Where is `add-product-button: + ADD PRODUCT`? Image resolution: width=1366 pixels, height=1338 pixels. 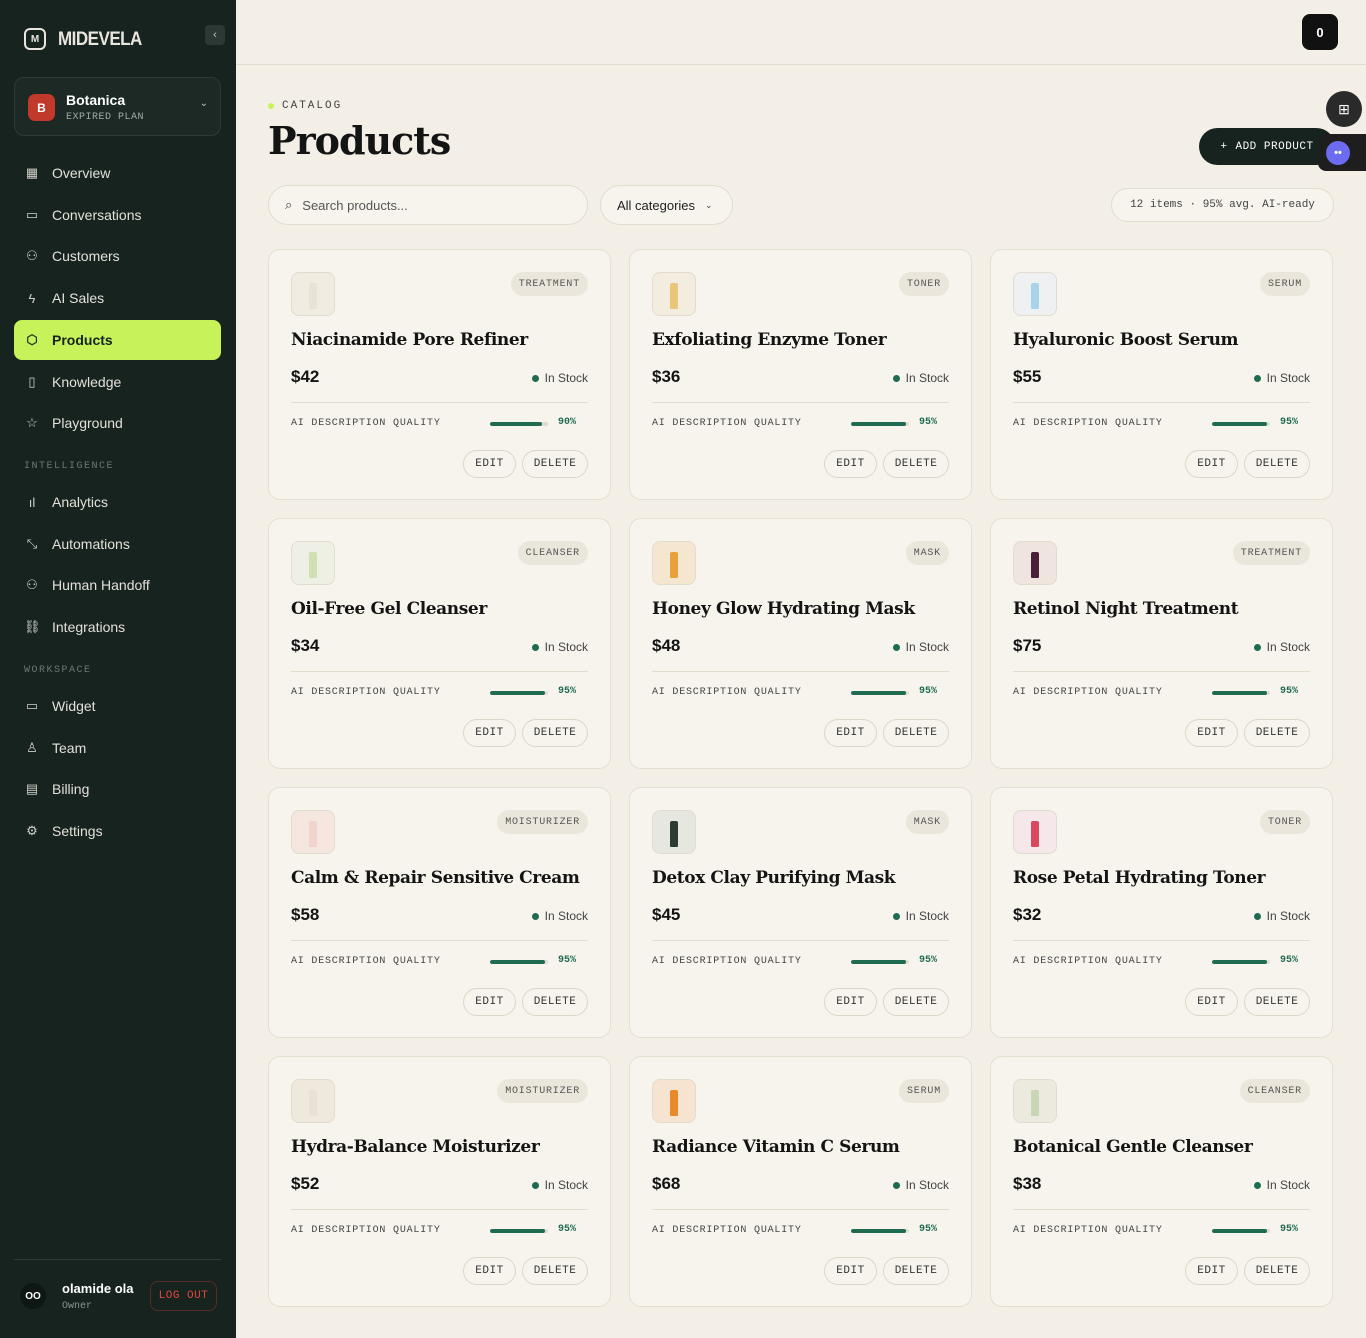
add-product-button: + ADD PRODUCT is located at coordinates (1267, 146).